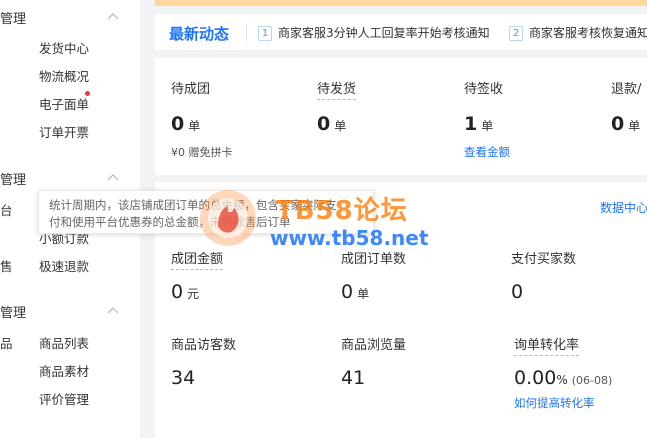  Describe the element at coordinates (353, 378) in the screenshot. I see `metric-value: 41` at that location.